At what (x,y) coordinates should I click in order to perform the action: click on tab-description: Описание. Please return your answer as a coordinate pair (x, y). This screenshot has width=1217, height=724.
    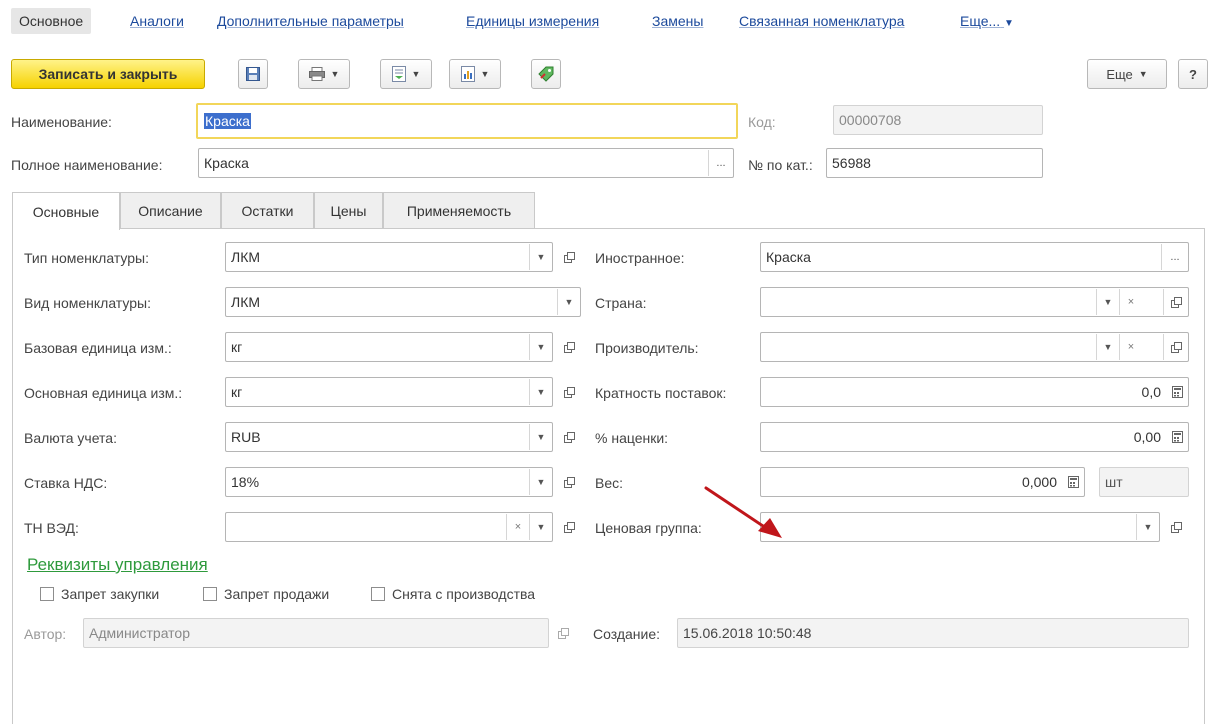
    Looking at the image, I should click on (170, 210).